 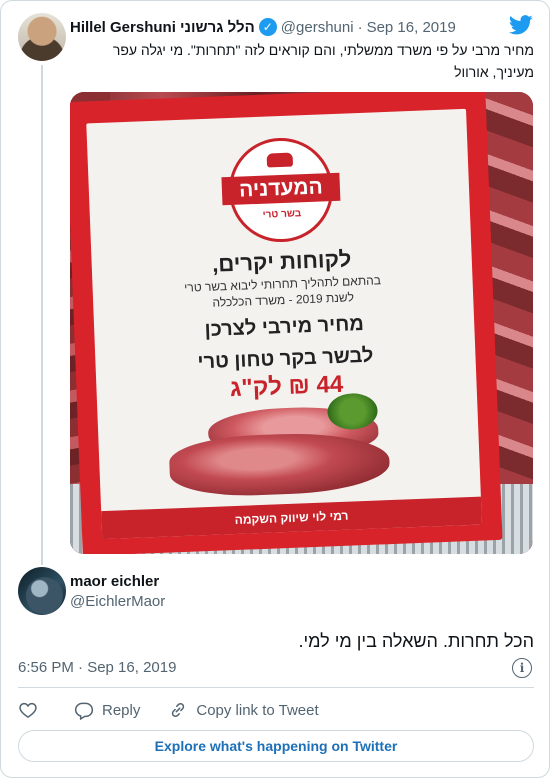 What do you see at coordinates (121, 710) in the screenshot?
I see `reply-label: Reply` at bounding box center [121, 710].